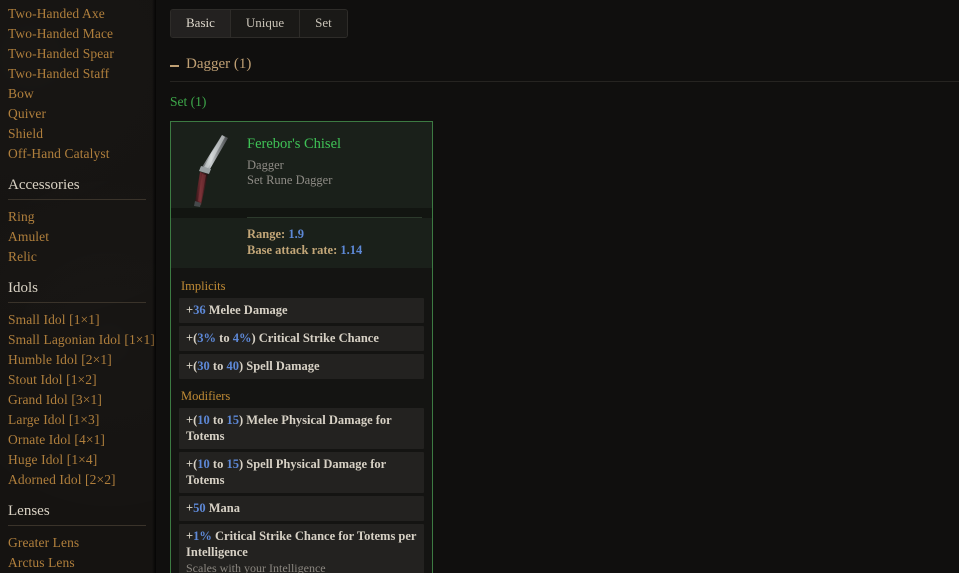  What do you see at coordinates (211, 171) in the screenshot?
I see `dagger-icon-svg` at bounding box center [211, 171].